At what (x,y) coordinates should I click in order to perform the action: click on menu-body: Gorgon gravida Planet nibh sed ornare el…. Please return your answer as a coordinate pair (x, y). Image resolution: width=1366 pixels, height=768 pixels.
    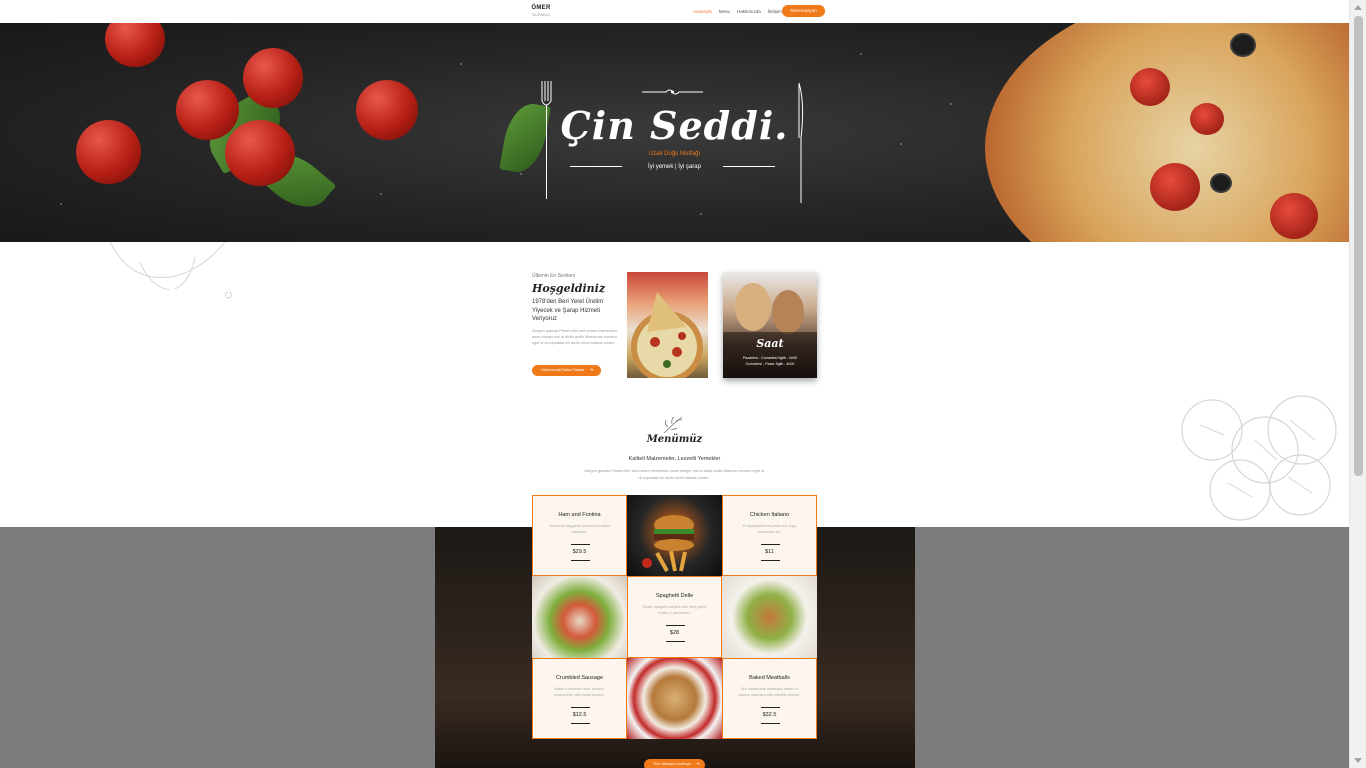
    Looking at the image, I should click on (674, 474).